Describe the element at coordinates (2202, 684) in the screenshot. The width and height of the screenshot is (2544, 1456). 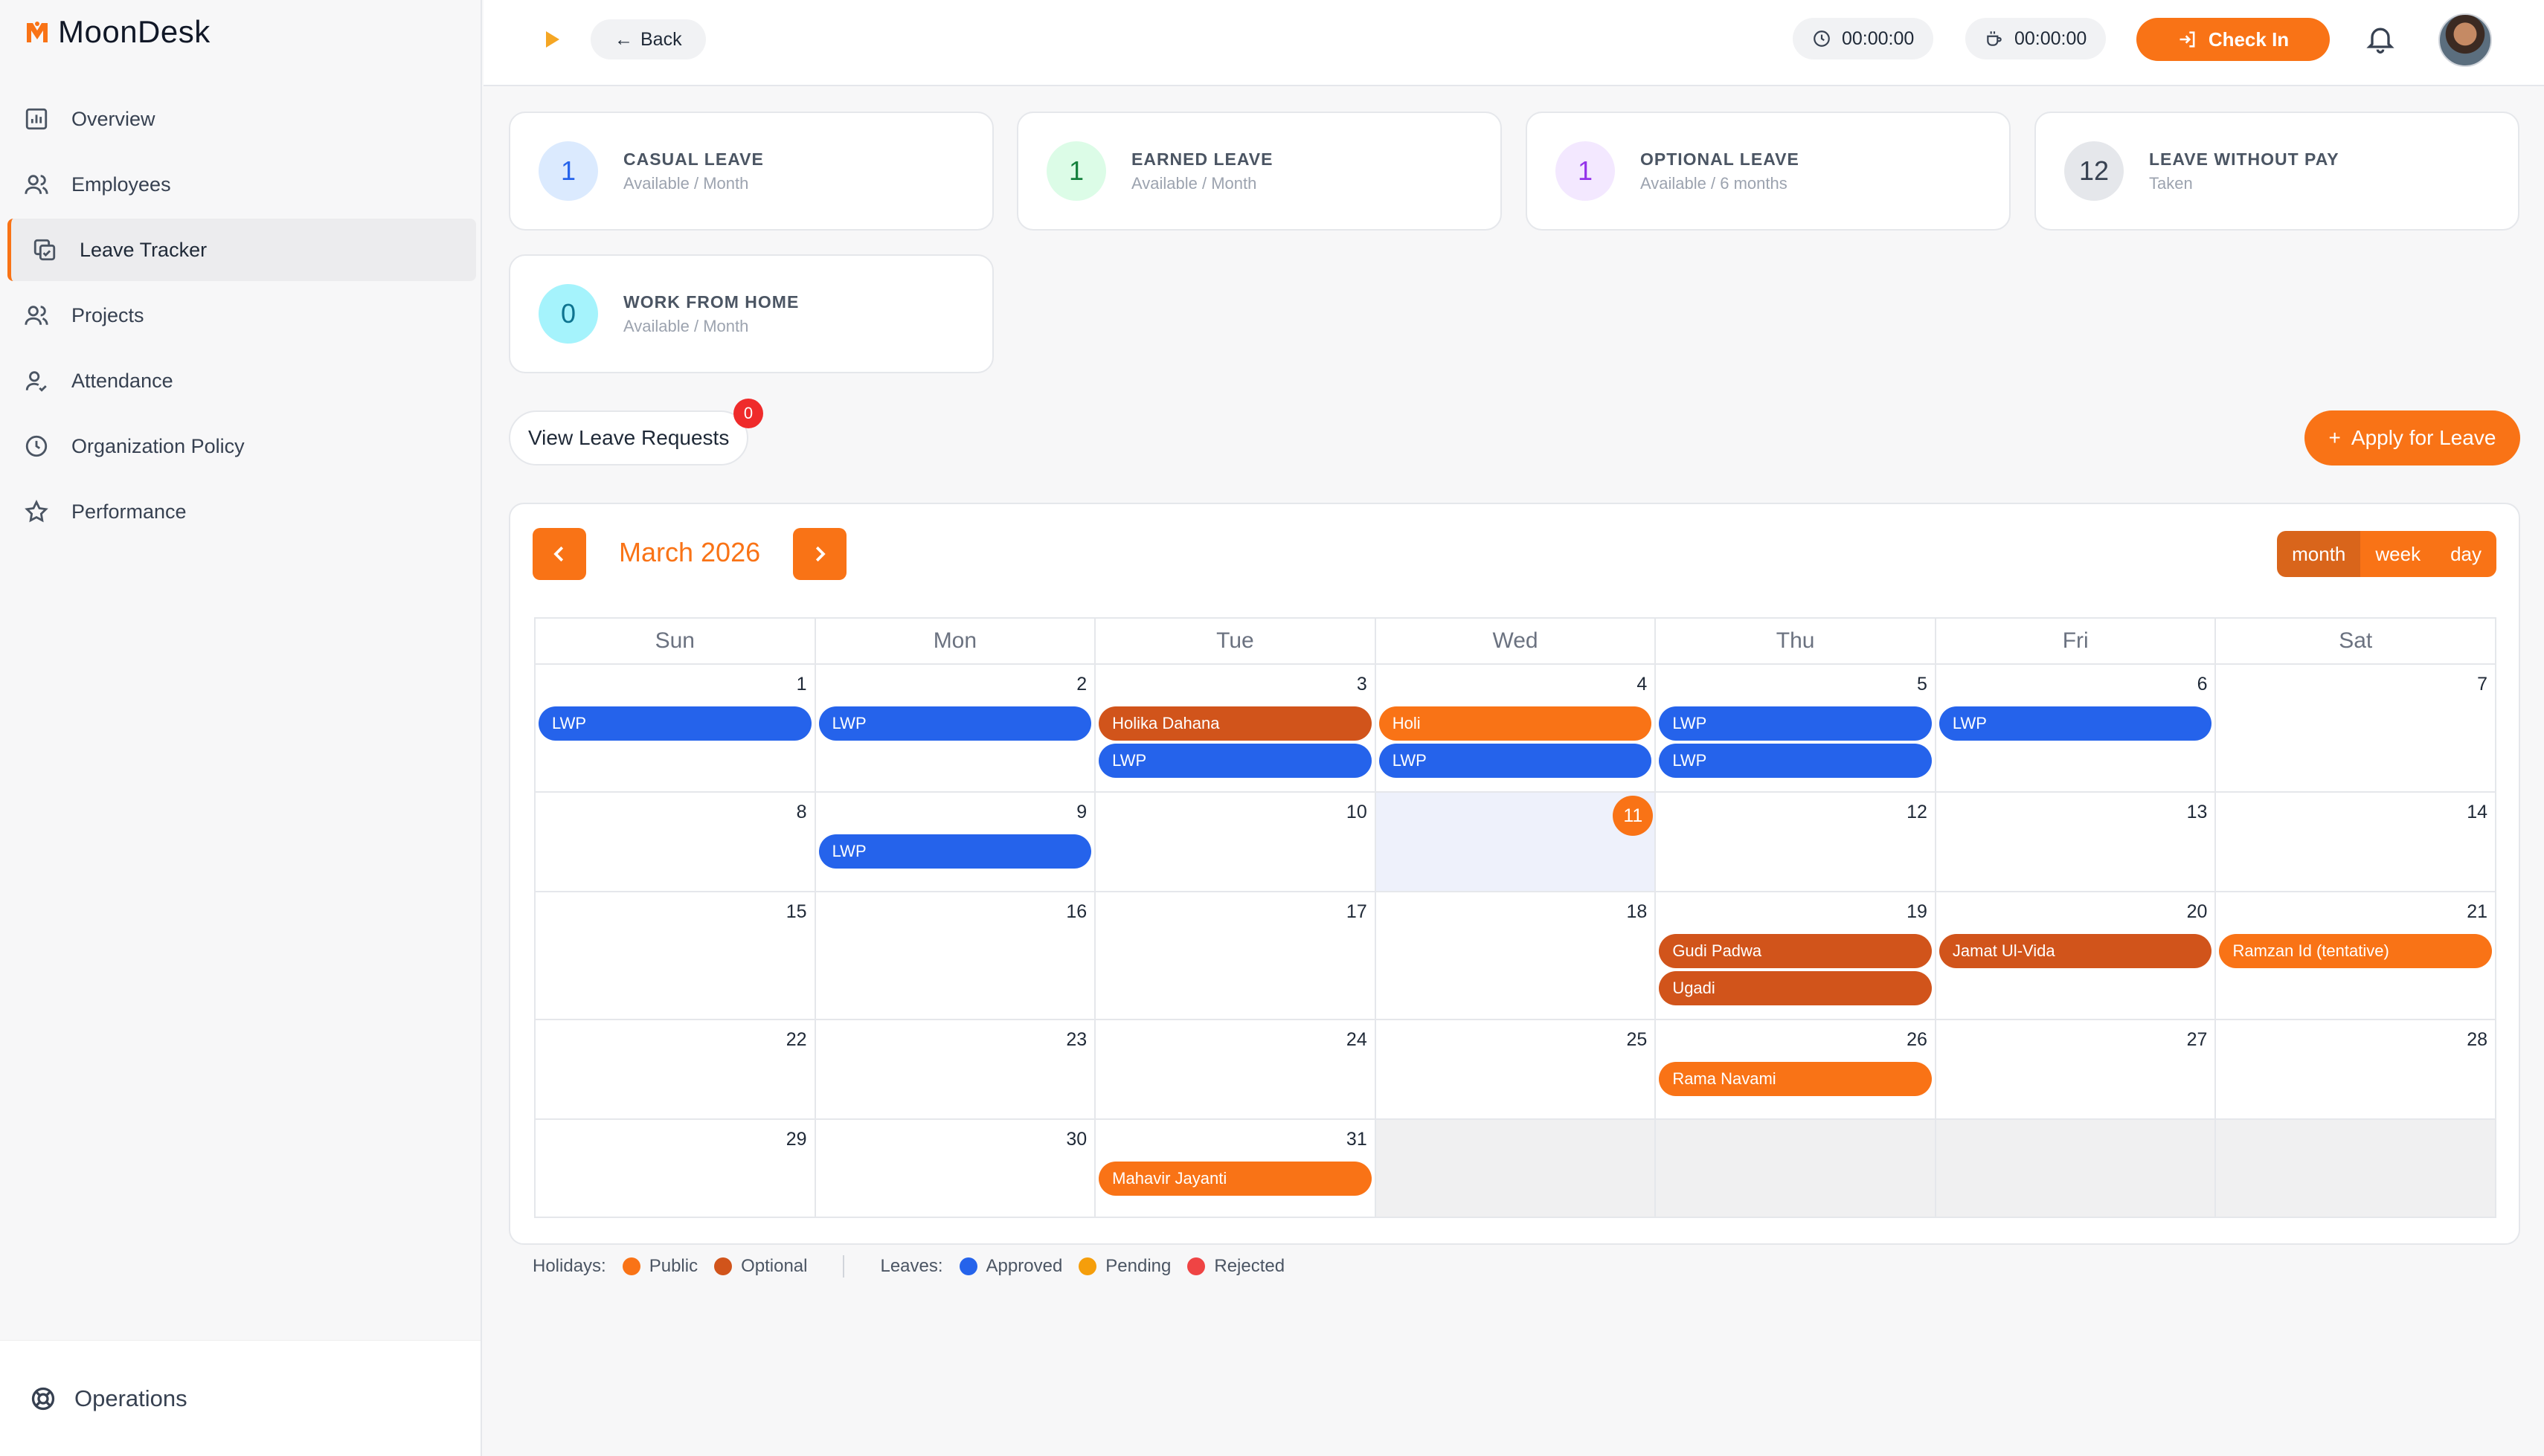
I see `day-number: 6` at that location.